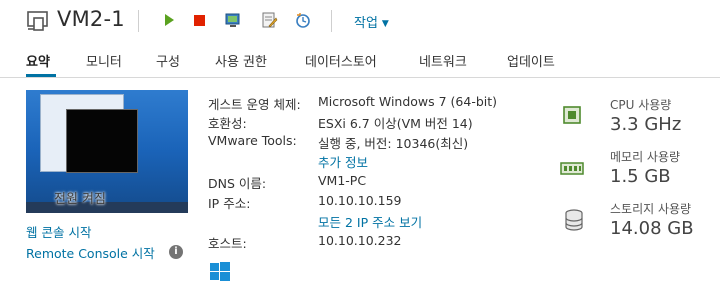 The width and height of the screenshot is (720, 281). Describe the element at coordinates (574, 220) in the screenshot. I see `storage-icon` at that location.